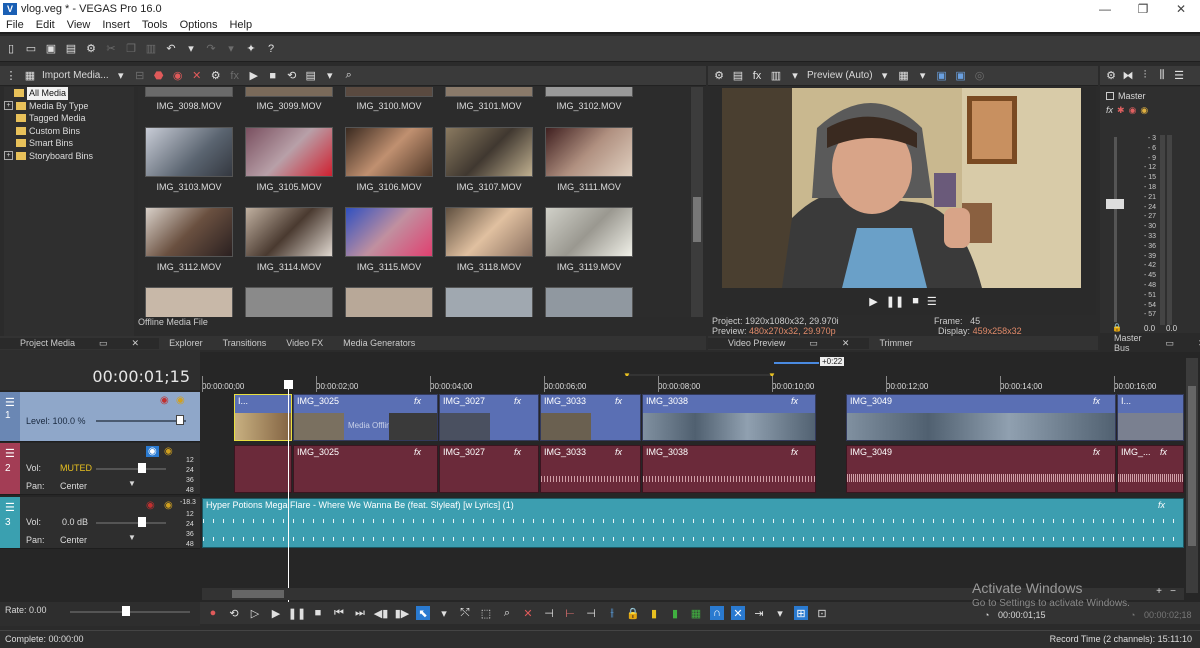  I want to click on split-dropdown-icon: ▾, so click(795, 76).